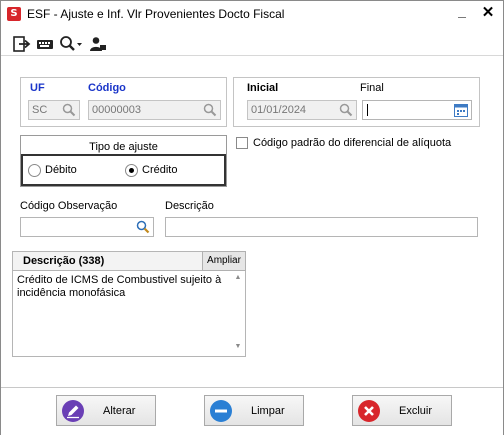  What do you see at coordinates (224, 261) in the screenshot?
I see `ampliar-button: Ampliar` at bounding box center [224, 261].